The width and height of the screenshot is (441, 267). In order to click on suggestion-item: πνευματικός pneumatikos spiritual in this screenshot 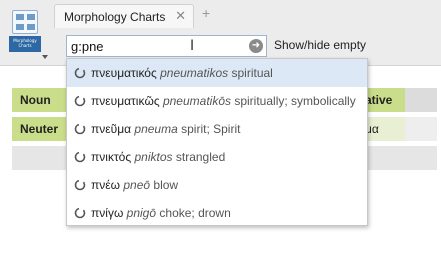, I will do `click(217, 73)`.